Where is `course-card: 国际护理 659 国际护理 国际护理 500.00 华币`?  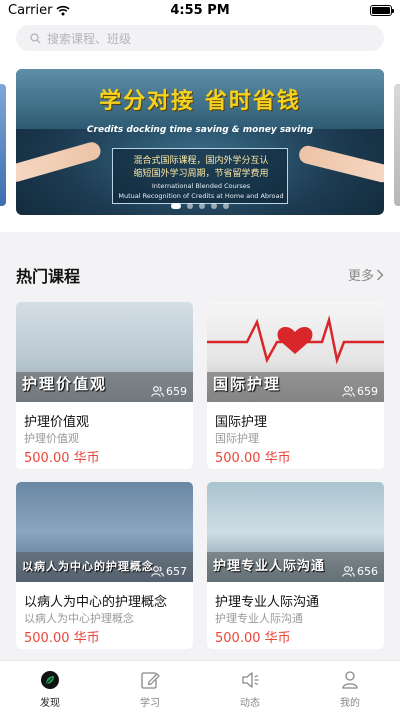
course-card: 国际护理 659 国际护理 国际护理 500.00 华币 is located at coordinates (295, 385).